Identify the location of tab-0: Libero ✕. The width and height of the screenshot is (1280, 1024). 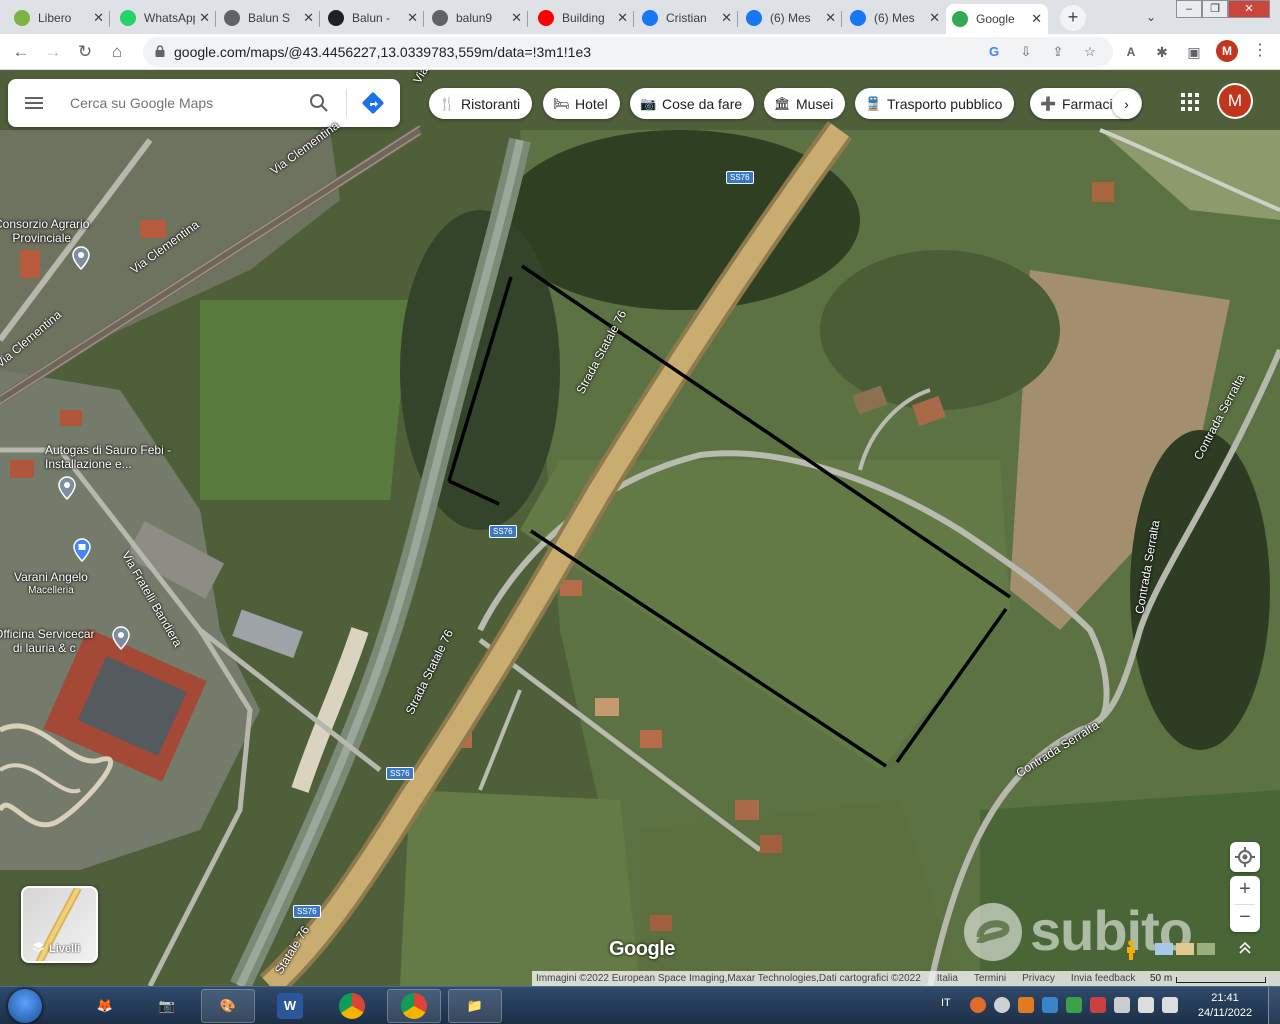
(59, 18).